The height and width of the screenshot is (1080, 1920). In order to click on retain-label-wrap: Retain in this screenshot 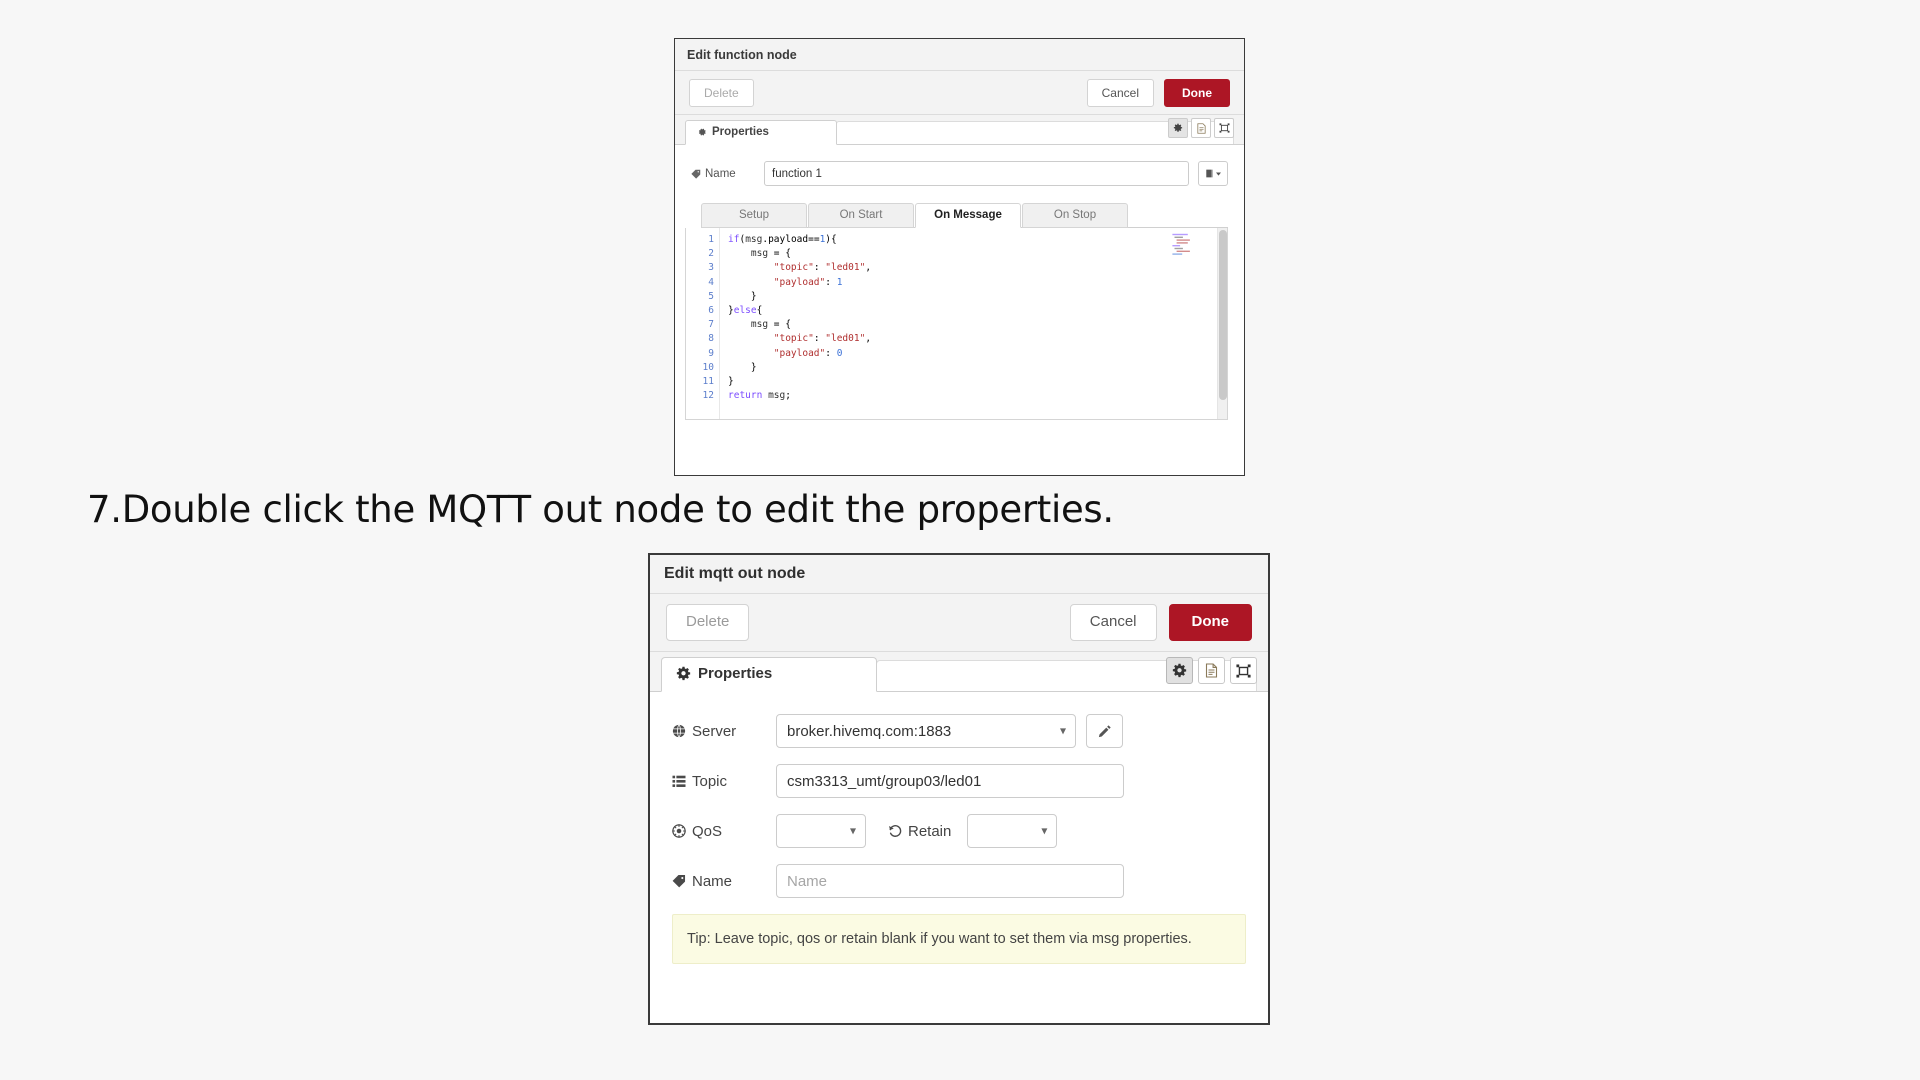, I will do `click(919, 831)`.